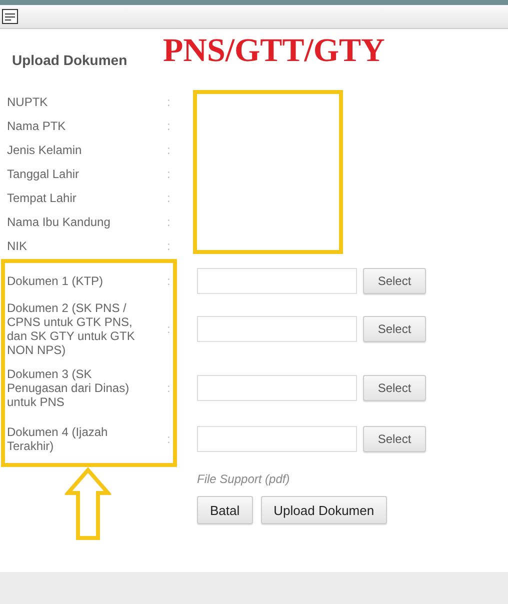 The height and width of the screenshot is (604, 508). I want to click on field-label: Tempat Lahir, so click(42, 198).